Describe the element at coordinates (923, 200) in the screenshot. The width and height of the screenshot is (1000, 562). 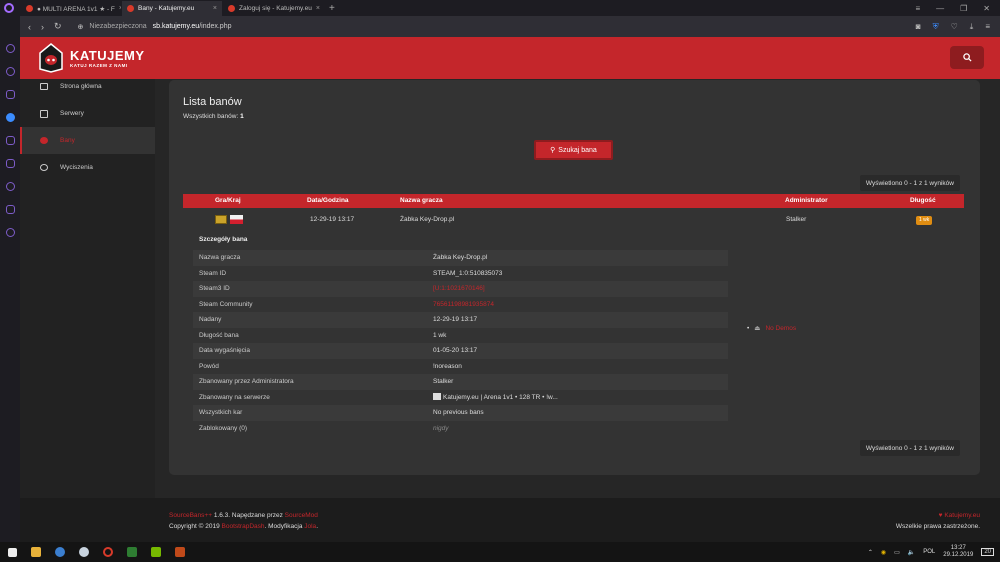
I see `col-length: Długość` at that location.